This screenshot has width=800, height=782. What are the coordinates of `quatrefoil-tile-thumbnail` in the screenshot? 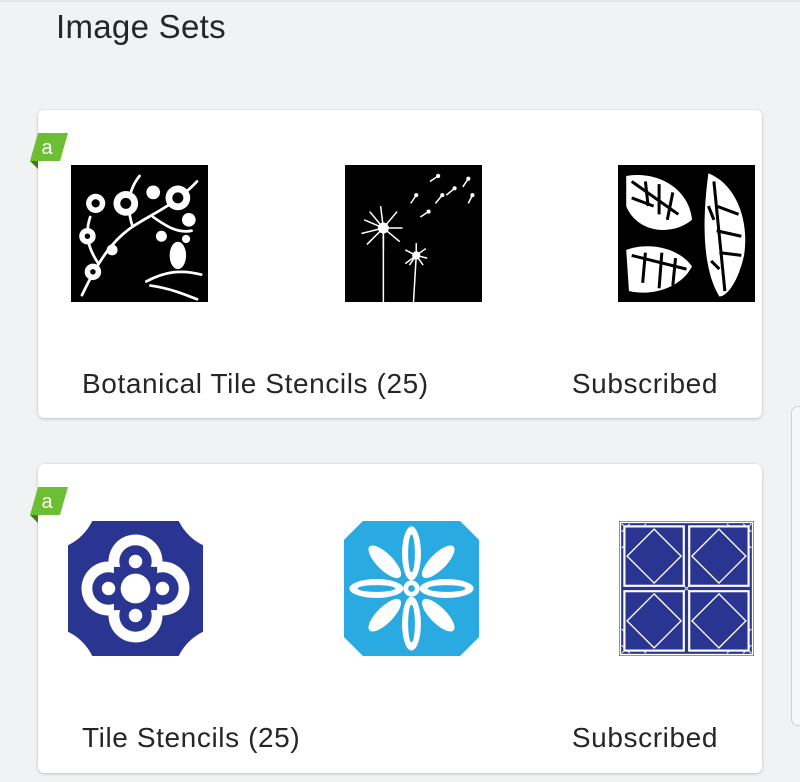 It's located at (135, 588).